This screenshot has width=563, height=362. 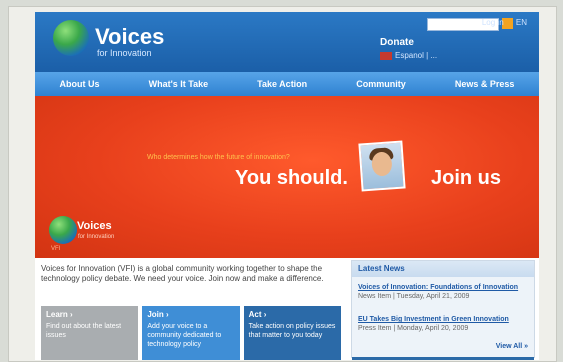 I want to click on latest-news-heading: Latest News, so click(x=443, y=269).